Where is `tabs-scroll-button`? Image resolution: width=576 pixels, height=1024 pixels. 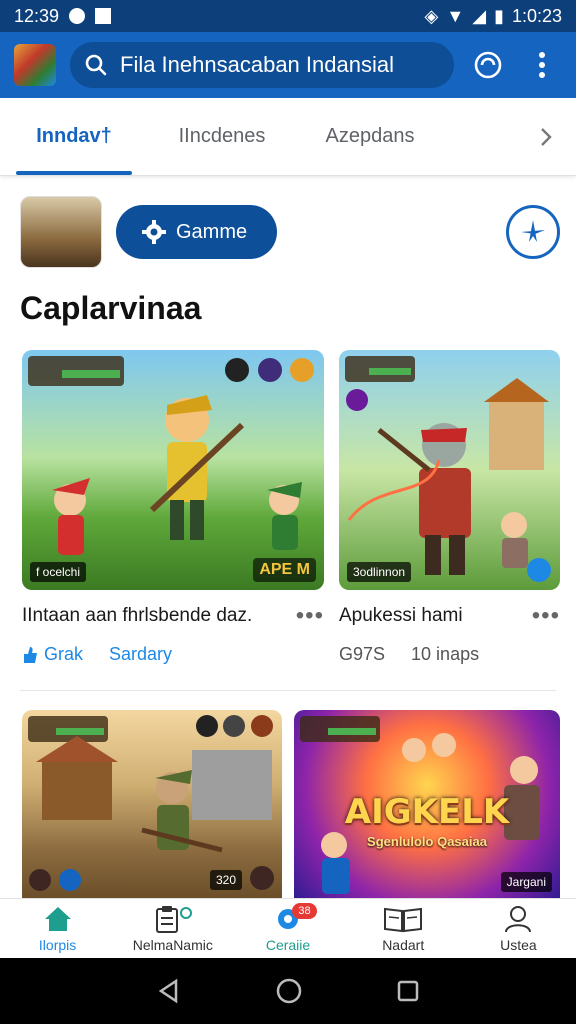
tabs-scroll-button is located at coordinates (546, 136).